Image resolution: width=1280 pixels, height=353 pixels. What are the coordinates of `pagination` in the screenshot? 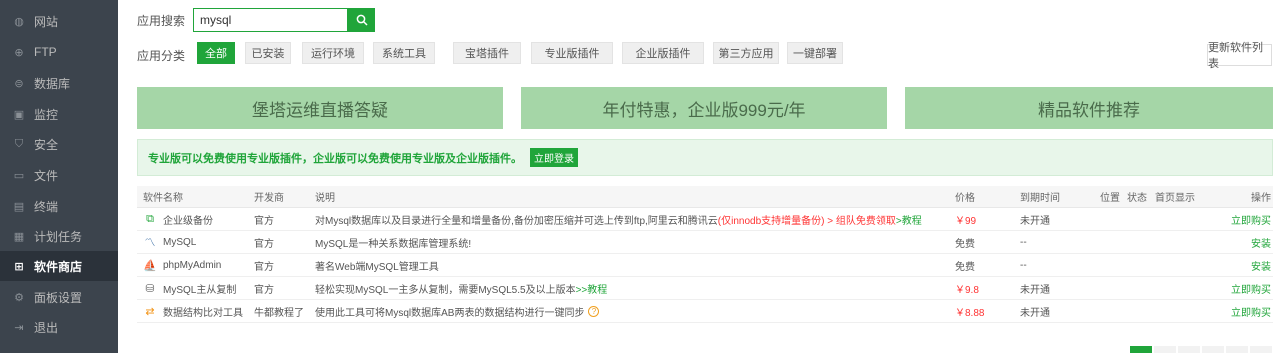 It's located at (1202, 349).